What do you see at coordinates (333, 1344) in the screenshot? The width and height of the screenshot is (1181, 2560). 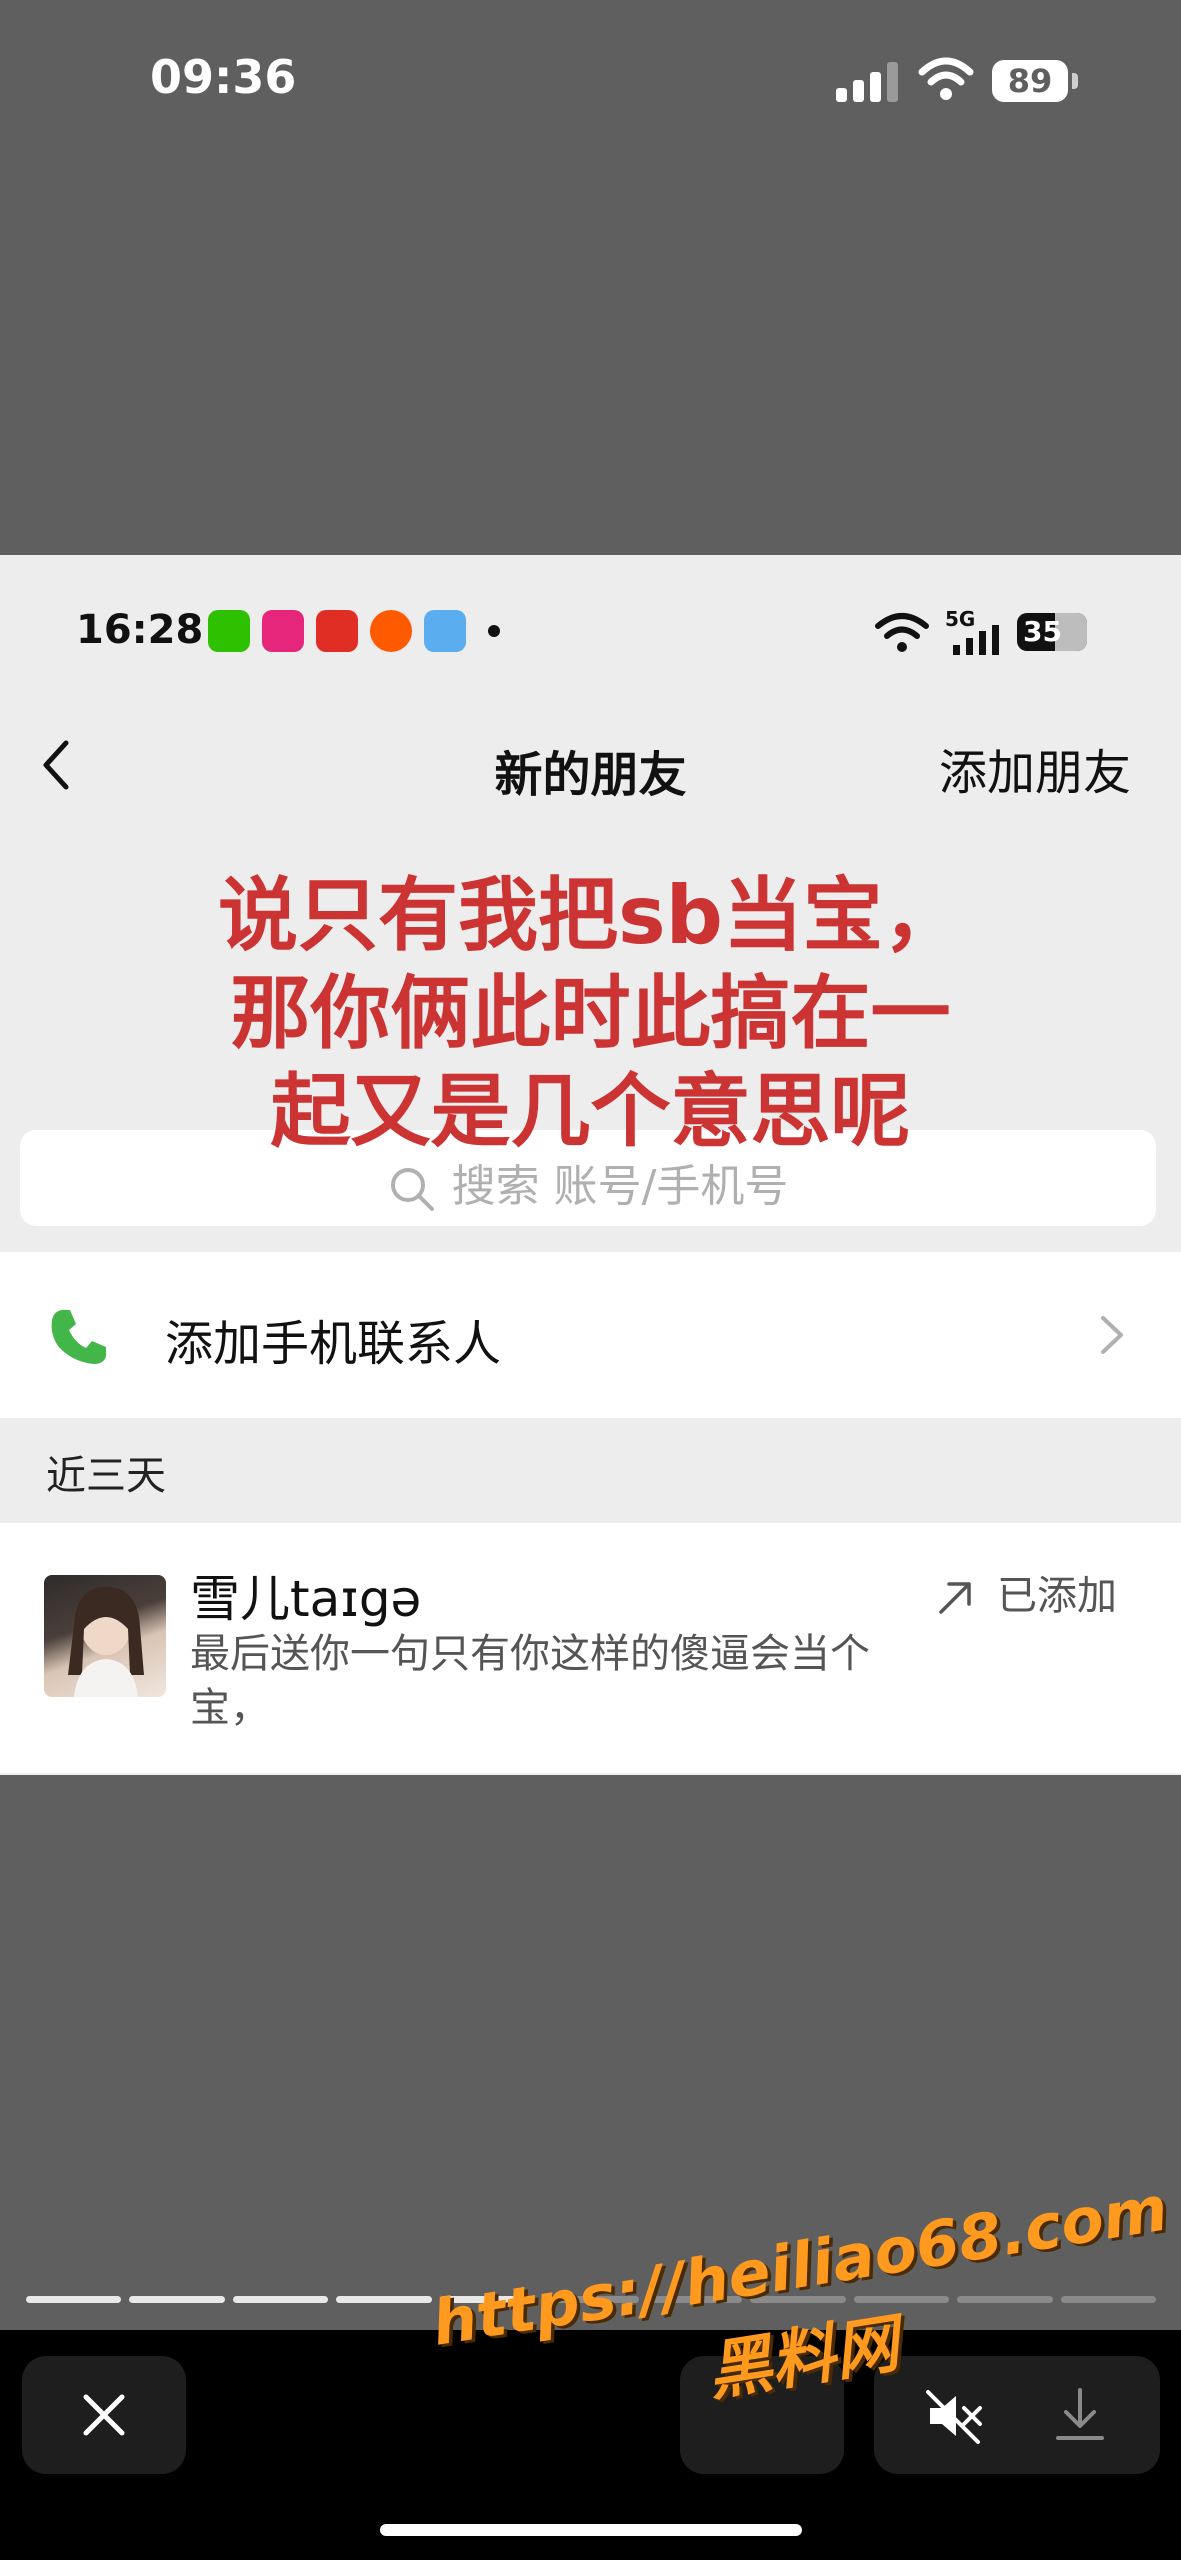 I see `add-phone-contacts-label: 添加手机联系人` at bounding box center [333, 1344].